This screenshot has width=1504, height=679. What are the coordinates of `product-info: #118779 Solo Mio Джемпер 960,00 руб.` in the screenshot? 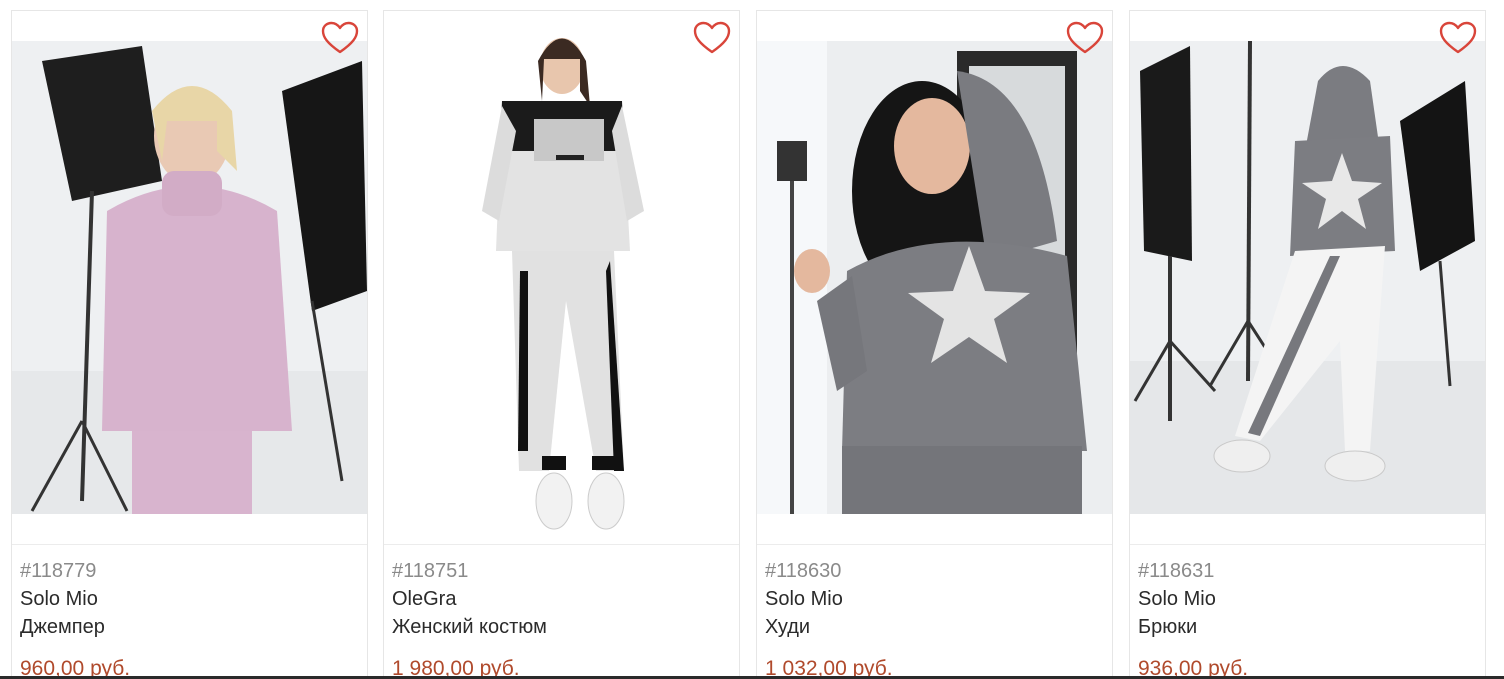 It's located at (189, 618).